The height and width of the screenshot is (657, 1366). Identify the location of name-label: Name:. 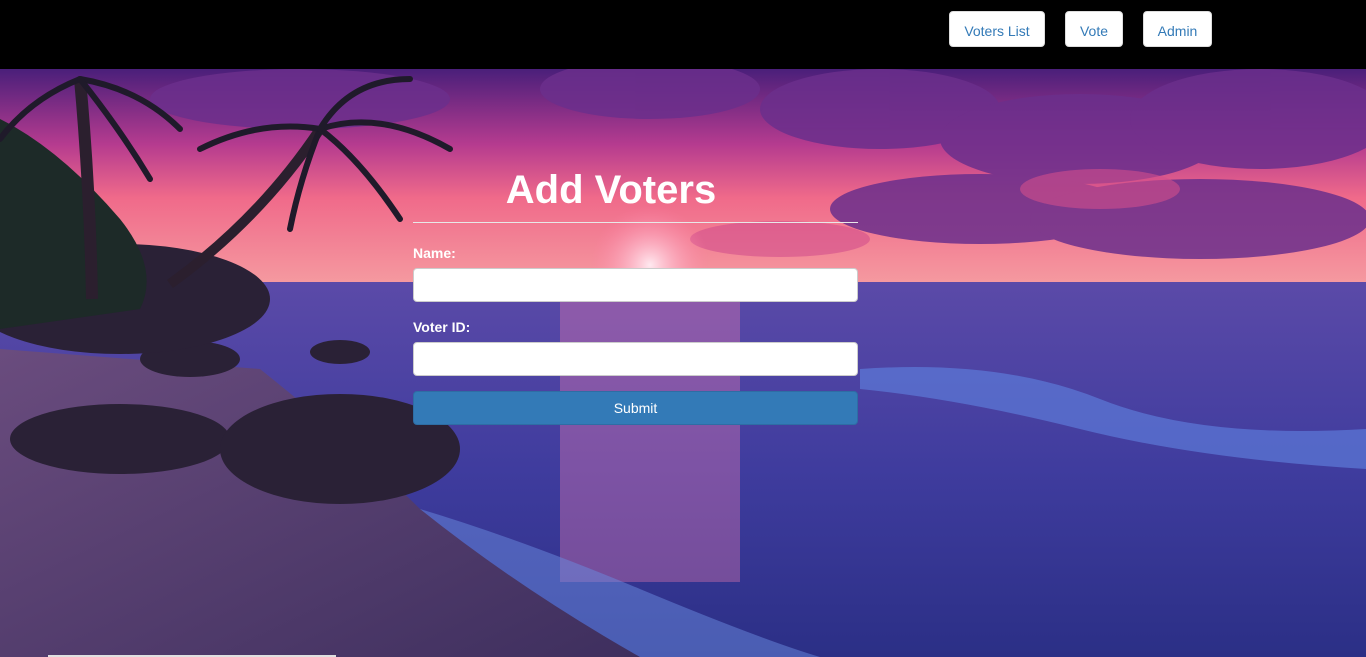
(434, 253).